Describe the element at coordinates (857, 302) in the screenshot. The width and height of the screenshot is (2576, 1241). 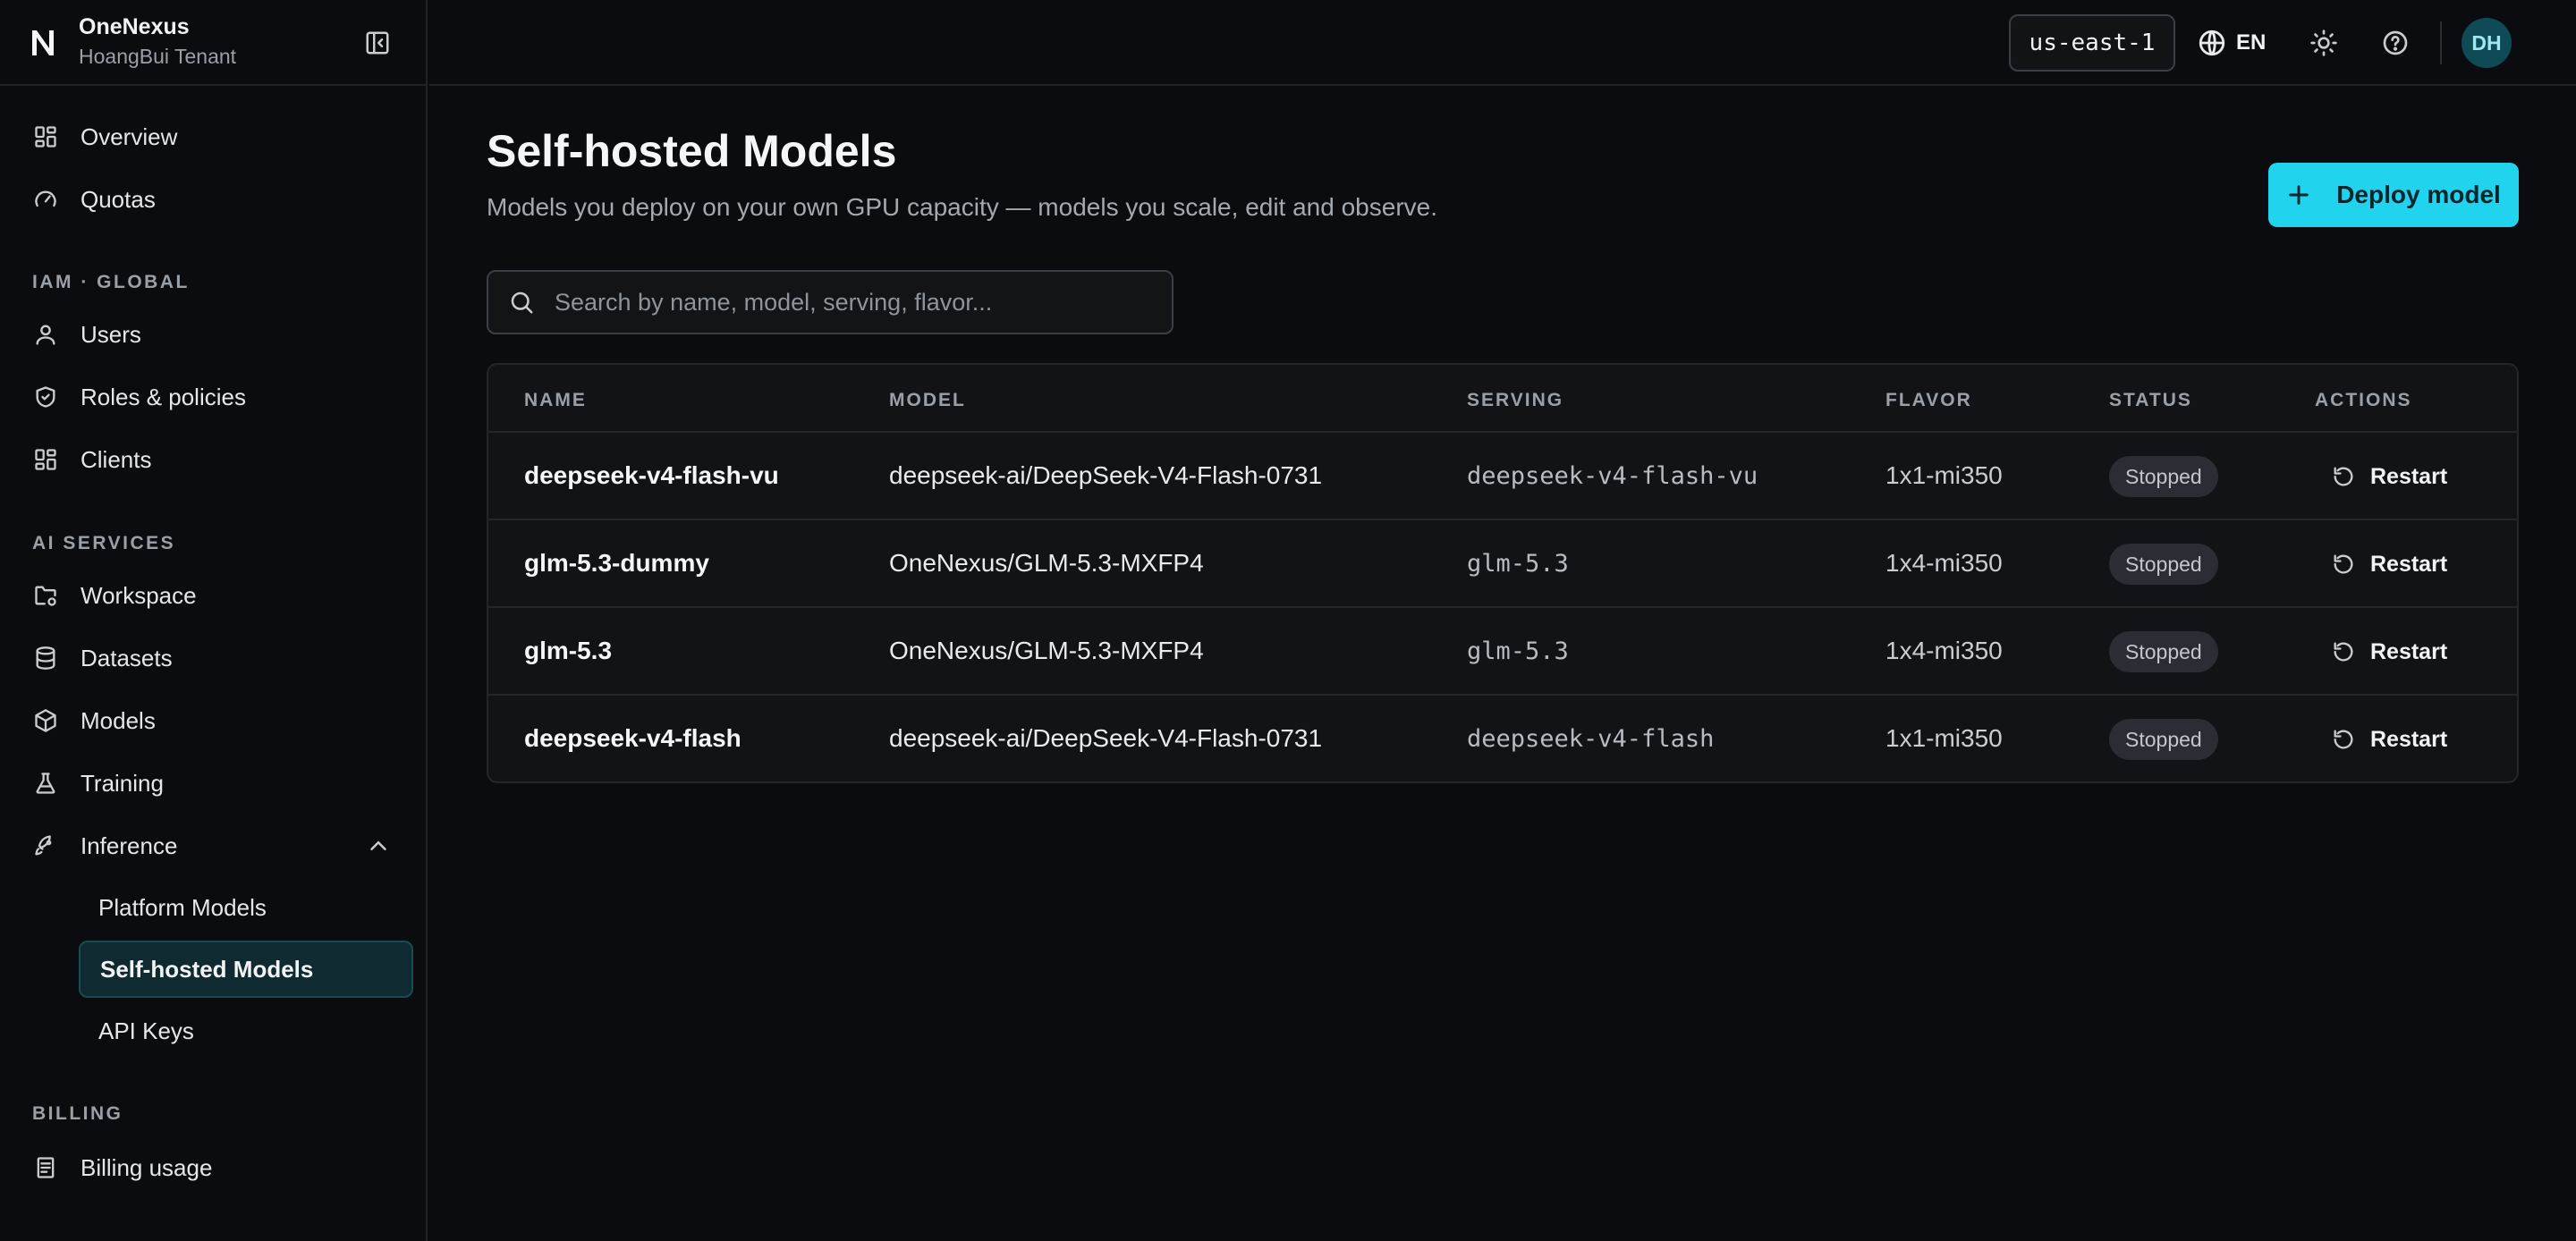
I see `search-input` at that location.